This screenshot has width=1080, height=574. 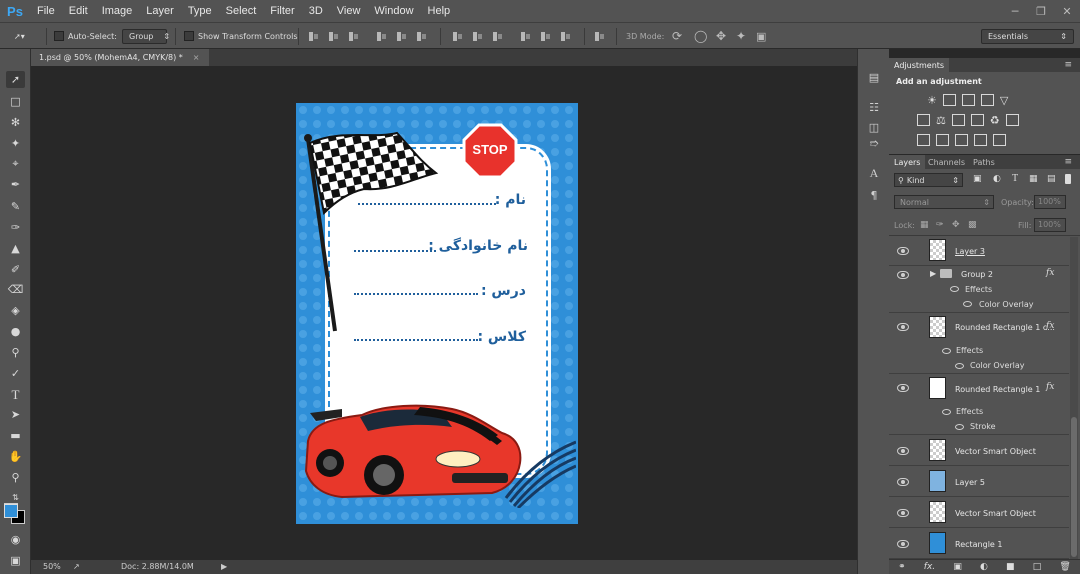 I want to click on menu-edit: Edit, so click(x=78, y=11).